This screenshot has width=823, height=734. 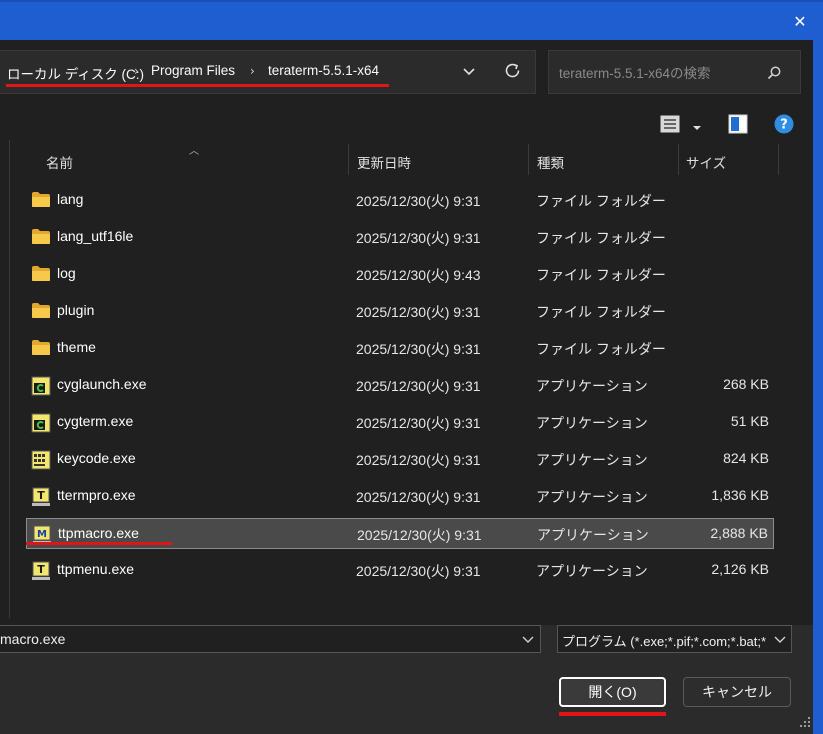 What do you see at coordinates (102, 384) in the screenshot?
I see `file-name: cyglaunch.exe` at bounding box center [102, 384].